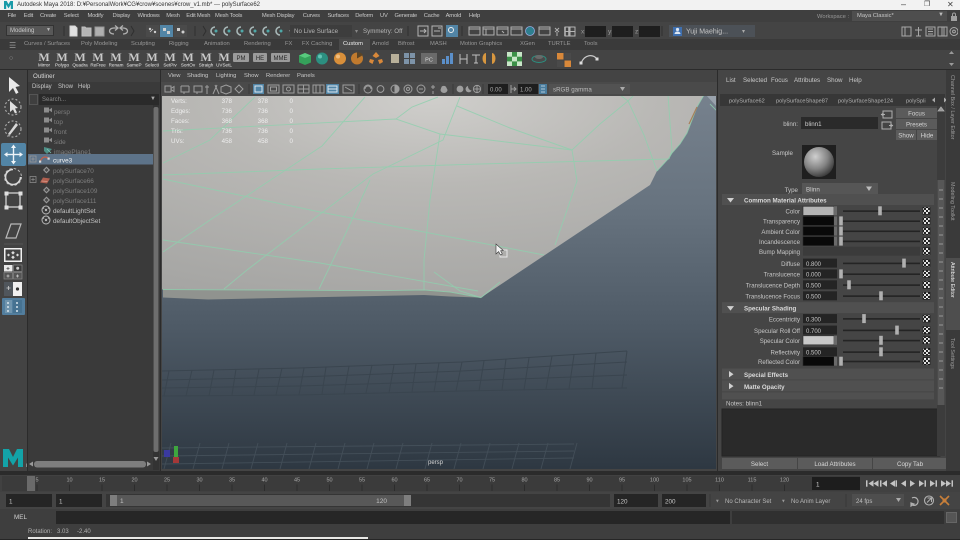 Image resolution: width=960 pixels, height=540 pixels. I want to click on svg-text: Selected, so click(755, 80).